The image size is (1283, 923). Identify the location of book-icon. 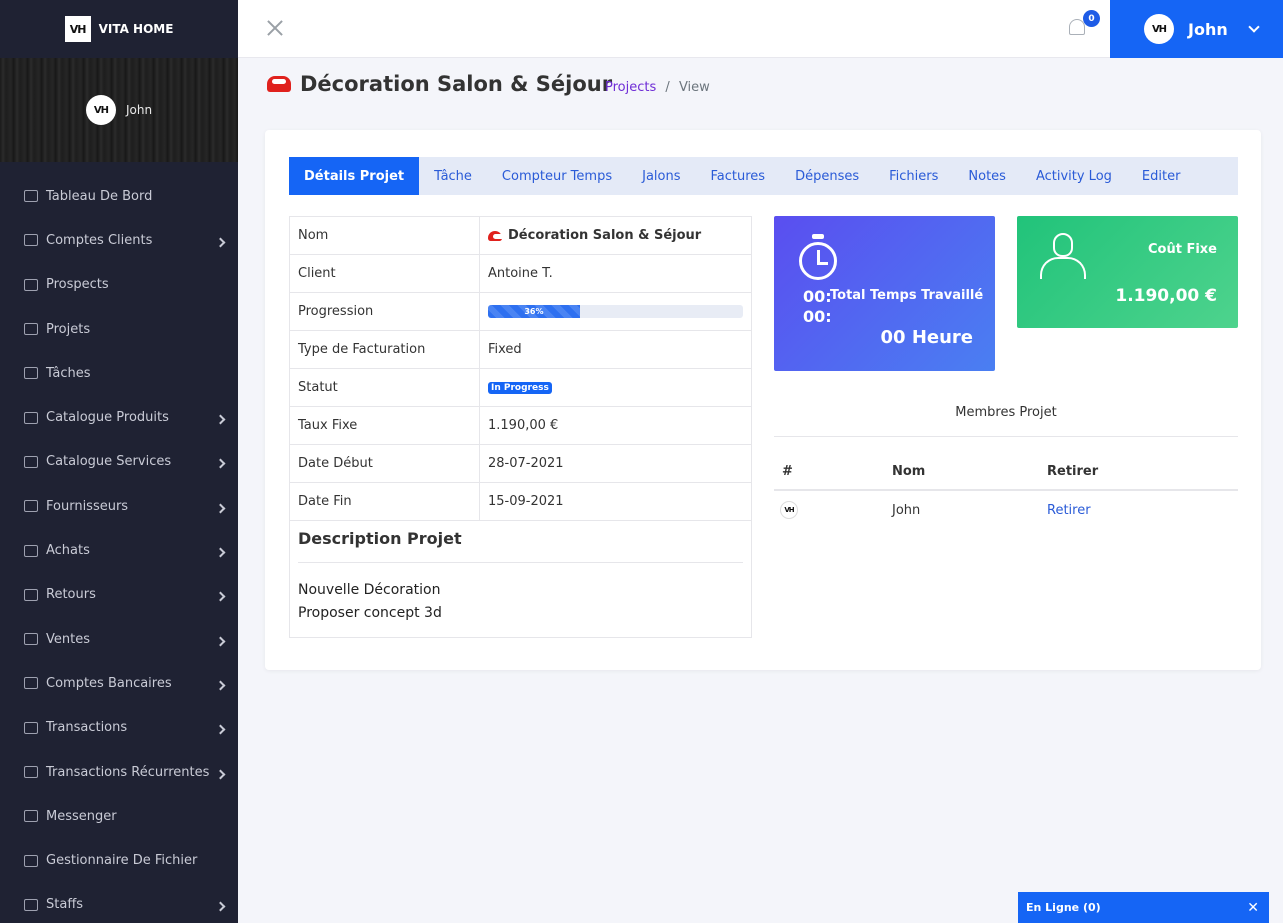
(31, 461).